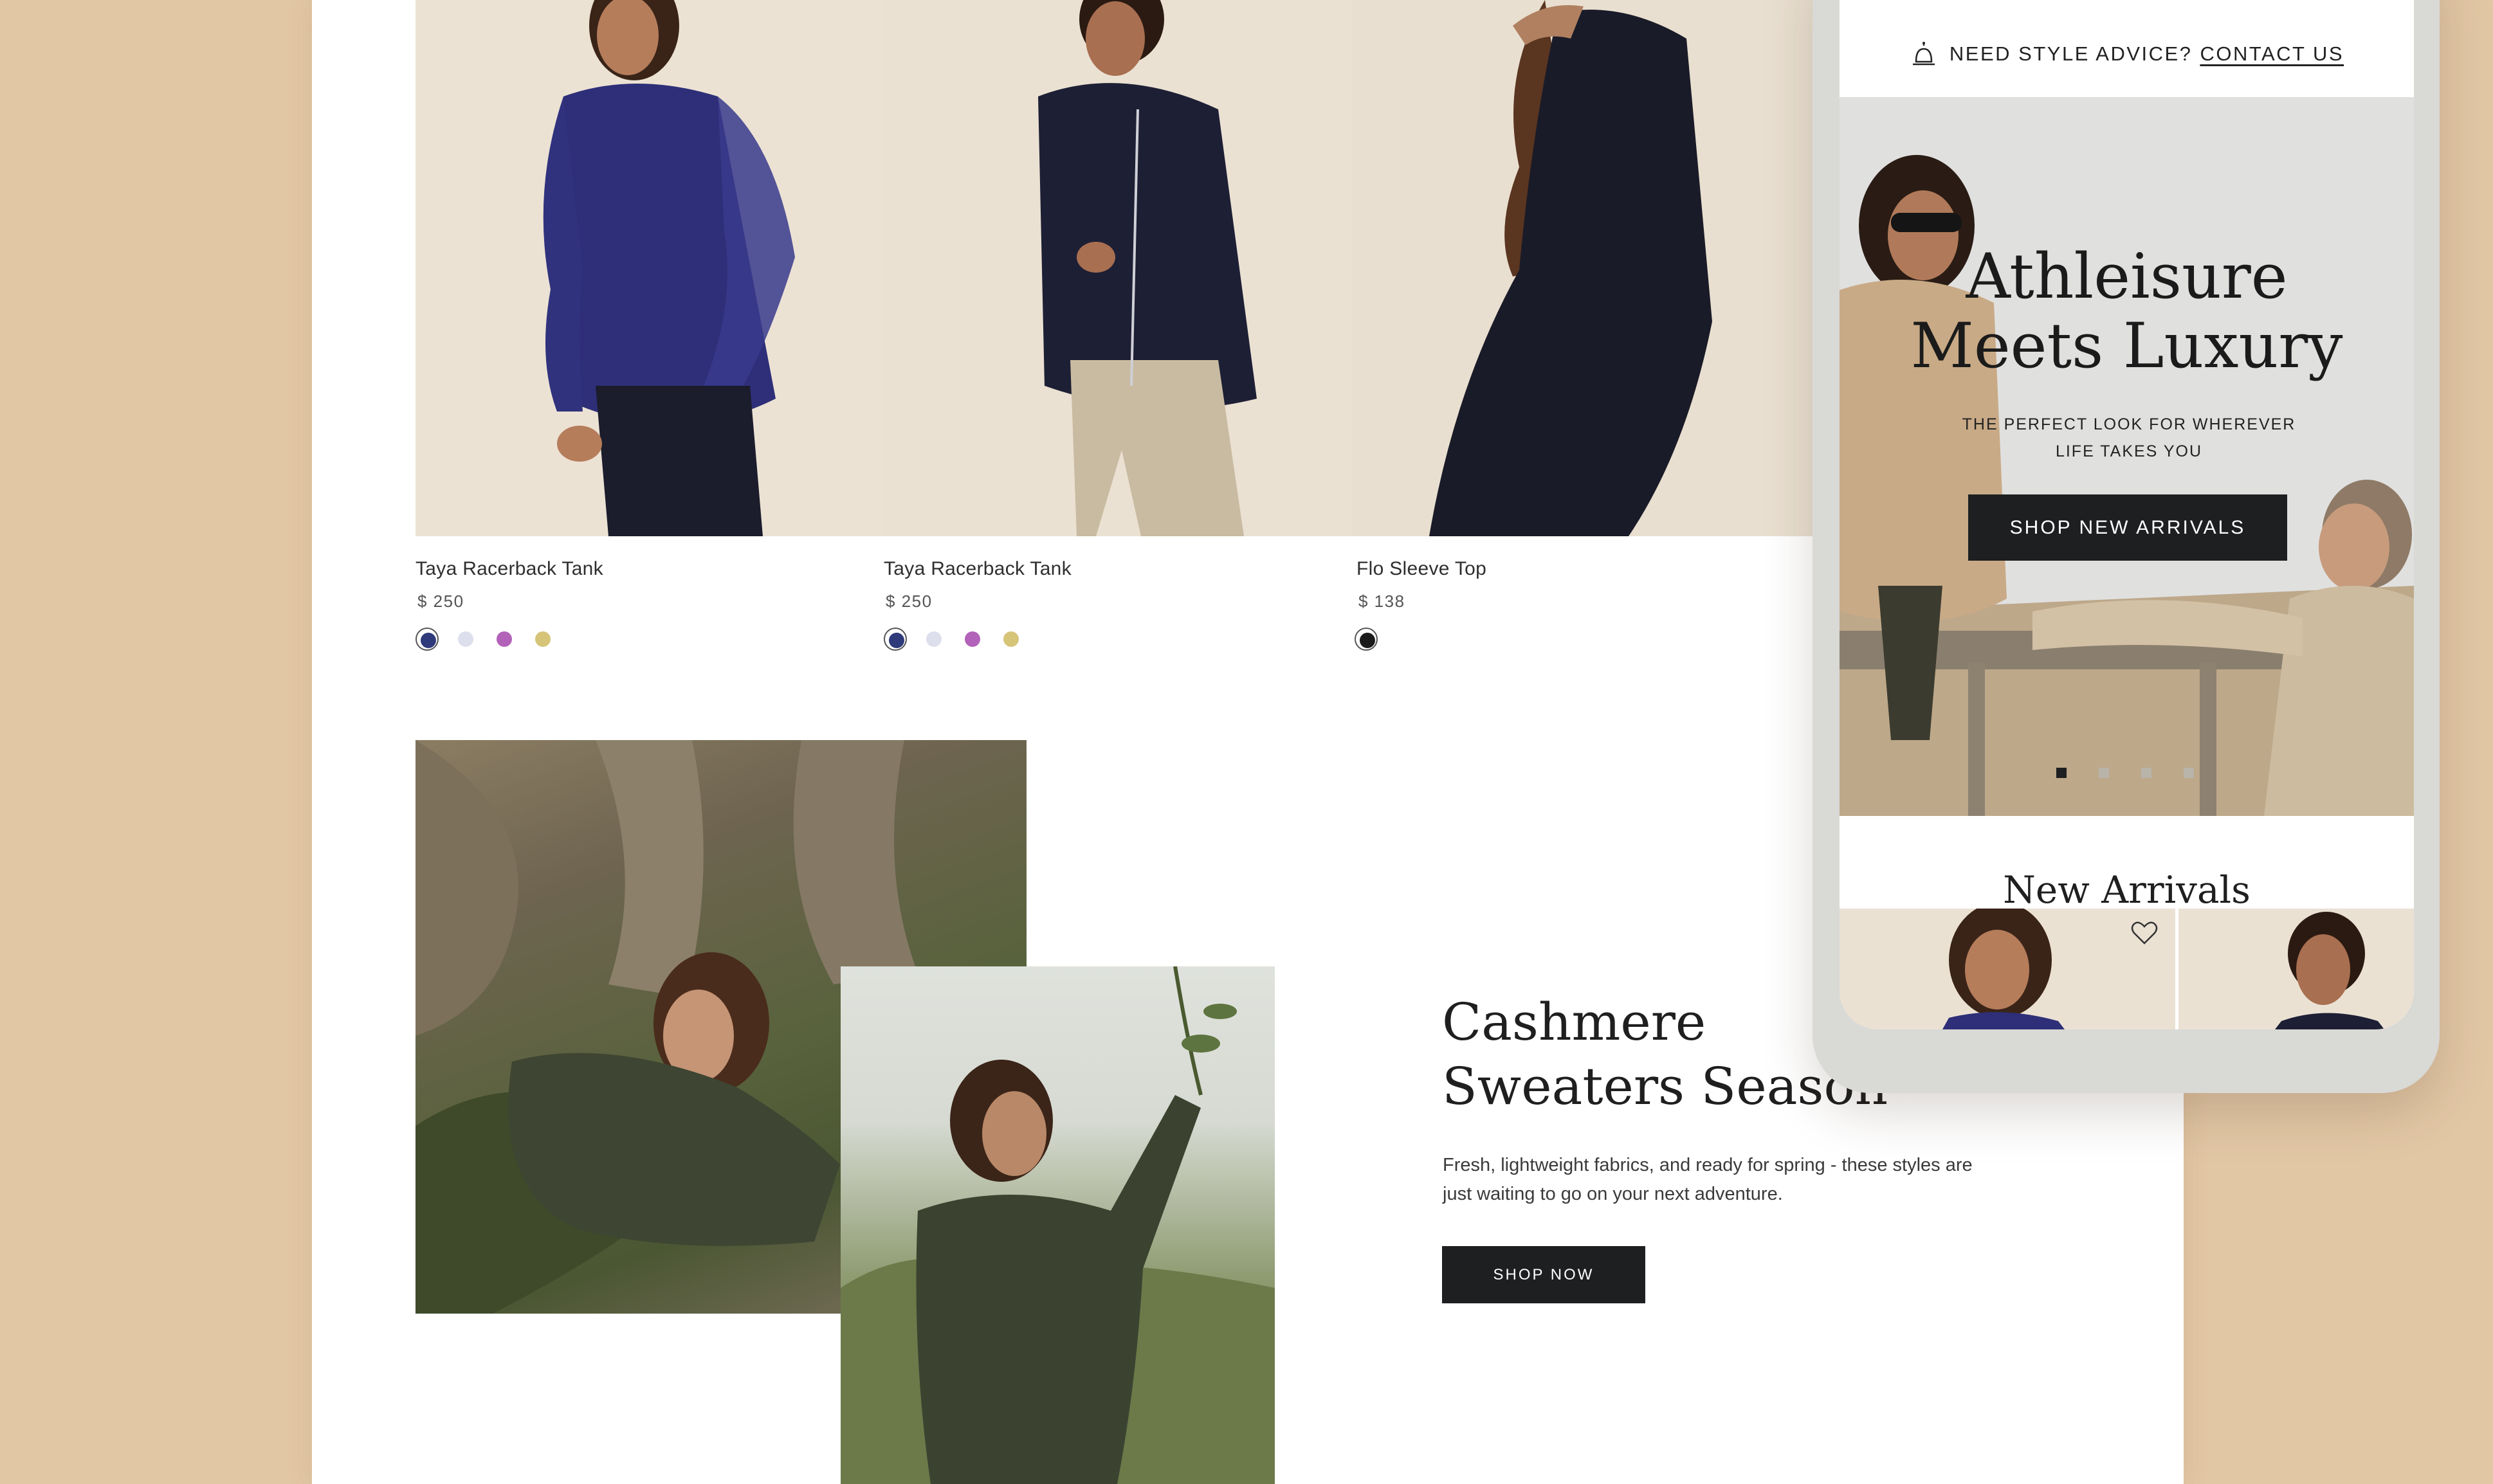 This screenshot has width=2493, height=1484. I want to click on shop-now-button: SHOP NOW, so click(1543, 1274).